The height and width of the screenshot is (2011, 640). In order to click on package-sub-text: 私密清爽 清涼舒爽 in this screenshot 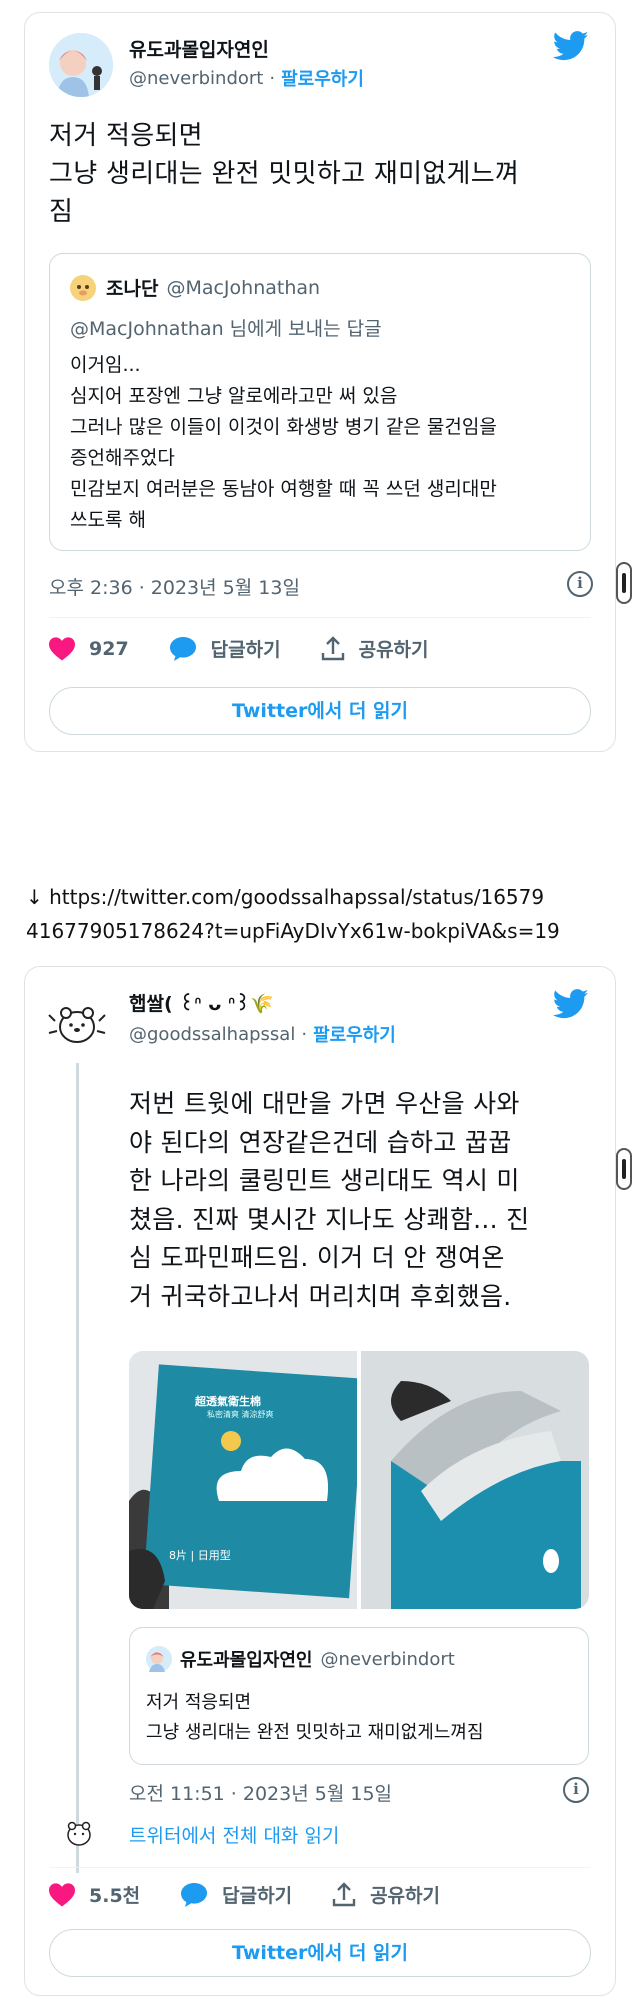, I will do `click(240, 1414)`.